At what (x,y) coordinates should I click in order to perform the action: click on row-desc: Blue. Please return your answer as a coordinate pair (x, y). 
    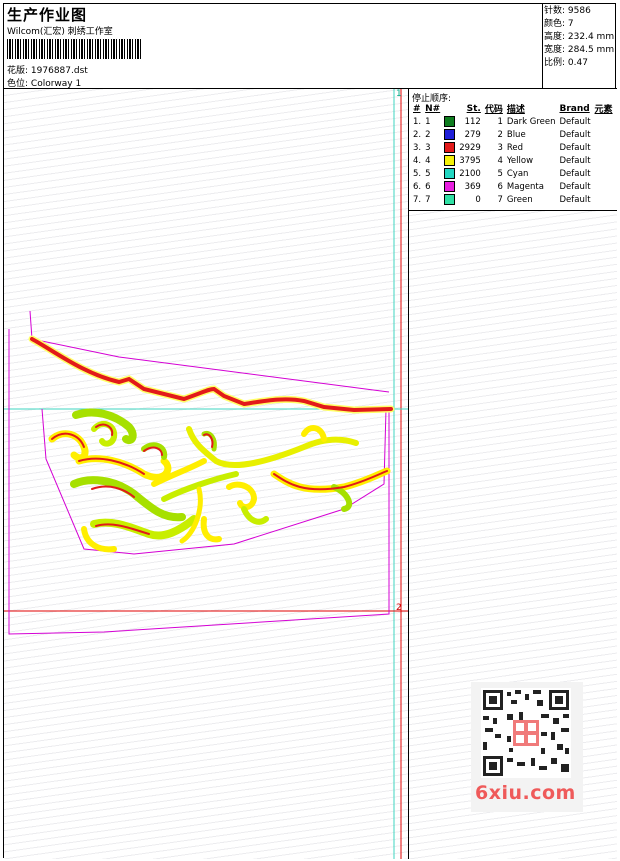
    Looking at the image, I should click on (516, 134).